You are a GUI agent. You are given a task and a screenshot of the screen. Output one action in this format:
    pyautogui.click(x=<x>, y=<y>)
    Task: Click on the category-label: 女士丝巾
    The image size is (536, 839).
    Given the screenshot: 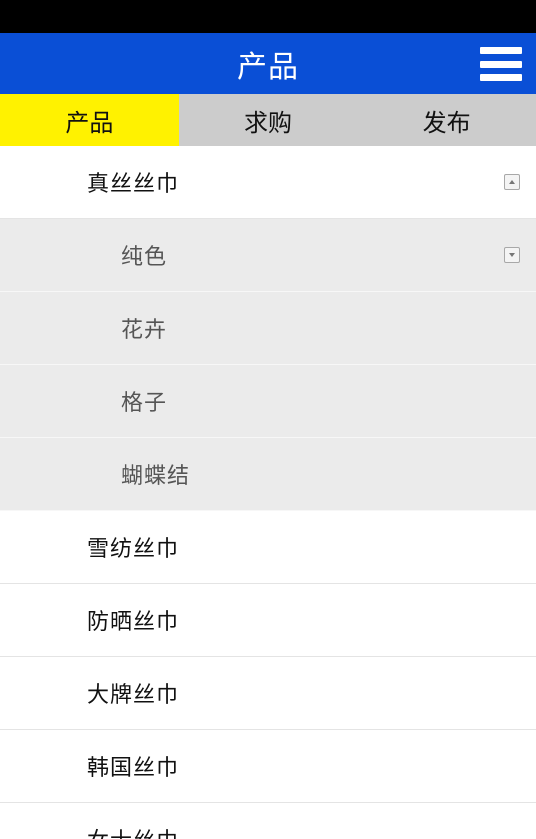 What is the action you would take?
    pyautogui.click(x=133, y=831)
    